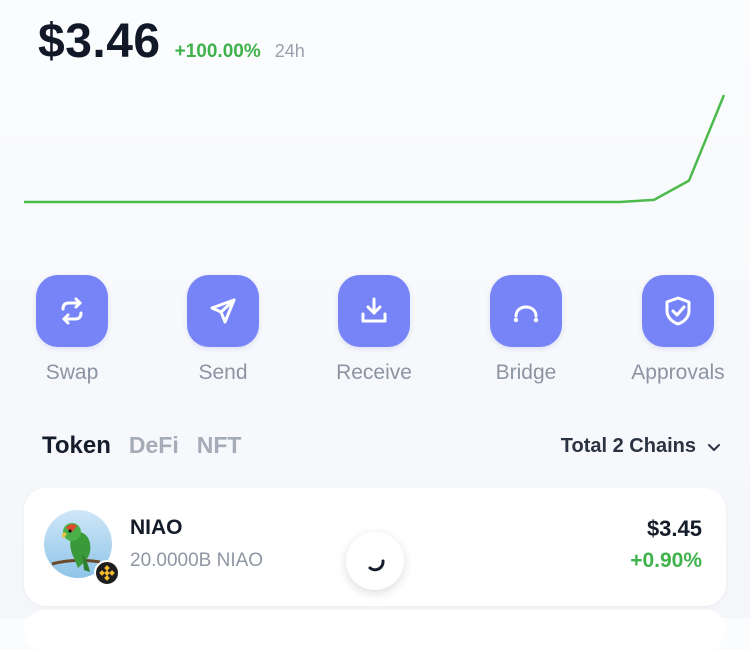 Image resolution: width=750 pixels, height=650 pixels. Describe the element at coordinates (72, 311) in the screenshot. I see `swap-icon` at that location.